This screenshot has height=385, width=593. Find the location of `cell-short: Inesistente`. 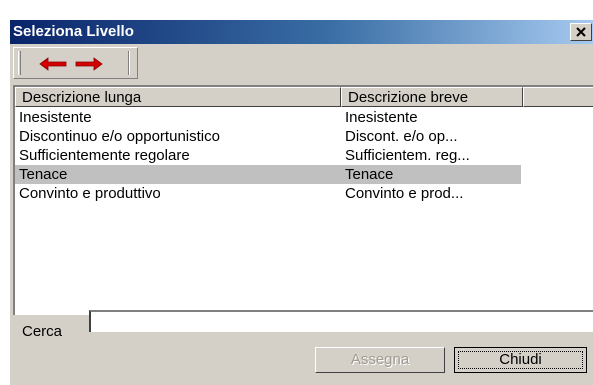

cell-short: Inesistente is located at coordinates (381, 117).